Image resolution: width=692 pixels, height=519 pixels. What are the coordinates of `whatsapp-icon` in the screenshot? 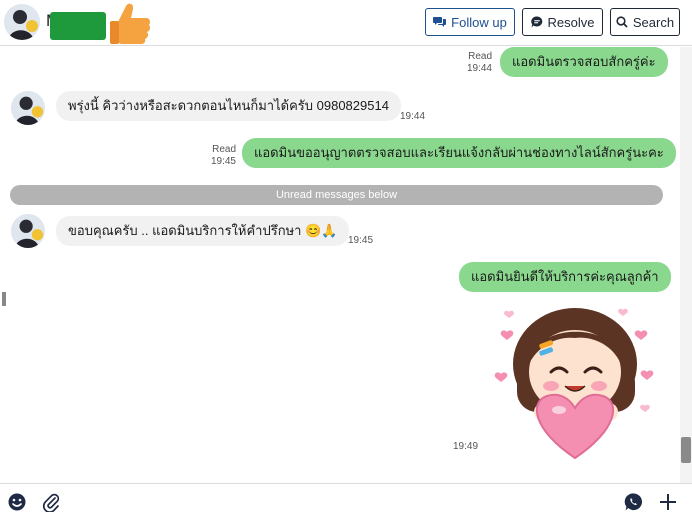 It's located at (633, 502).